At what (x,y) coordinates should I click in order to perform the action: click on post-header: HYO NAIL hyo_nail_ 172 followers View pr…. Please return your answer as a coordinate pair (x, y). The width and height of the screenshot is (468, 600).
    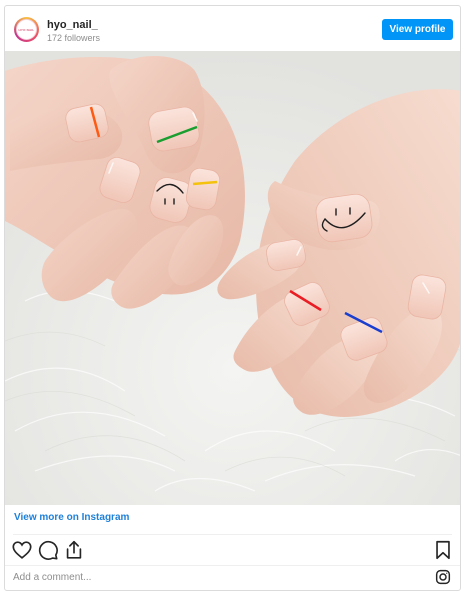
    Looking at the image, I should click on (232, 29).